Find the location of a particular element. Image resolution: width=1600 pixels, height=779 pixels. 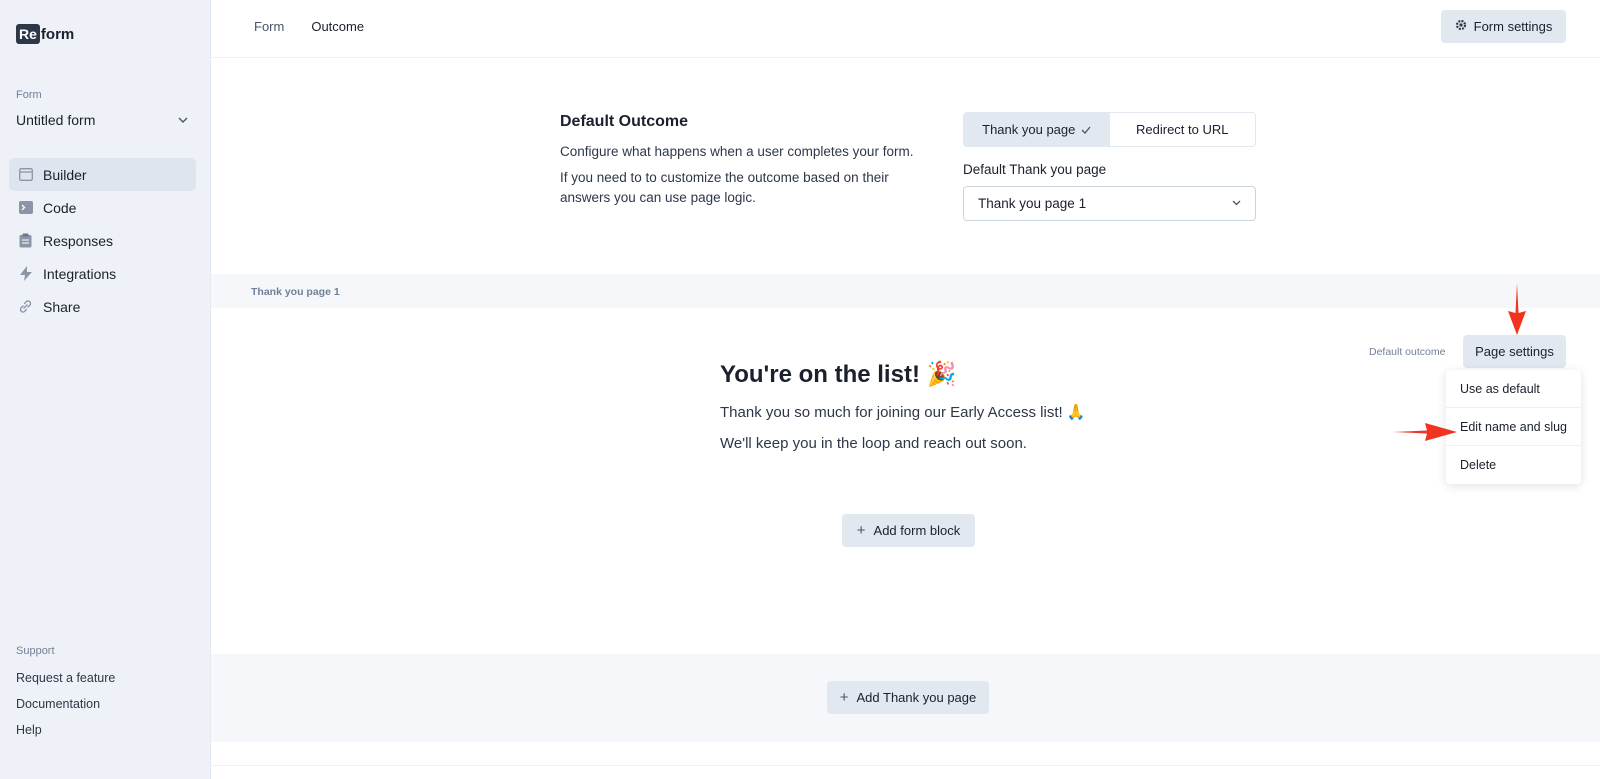

menu-item-delete: Delete is located at coordinates (1513, 465).